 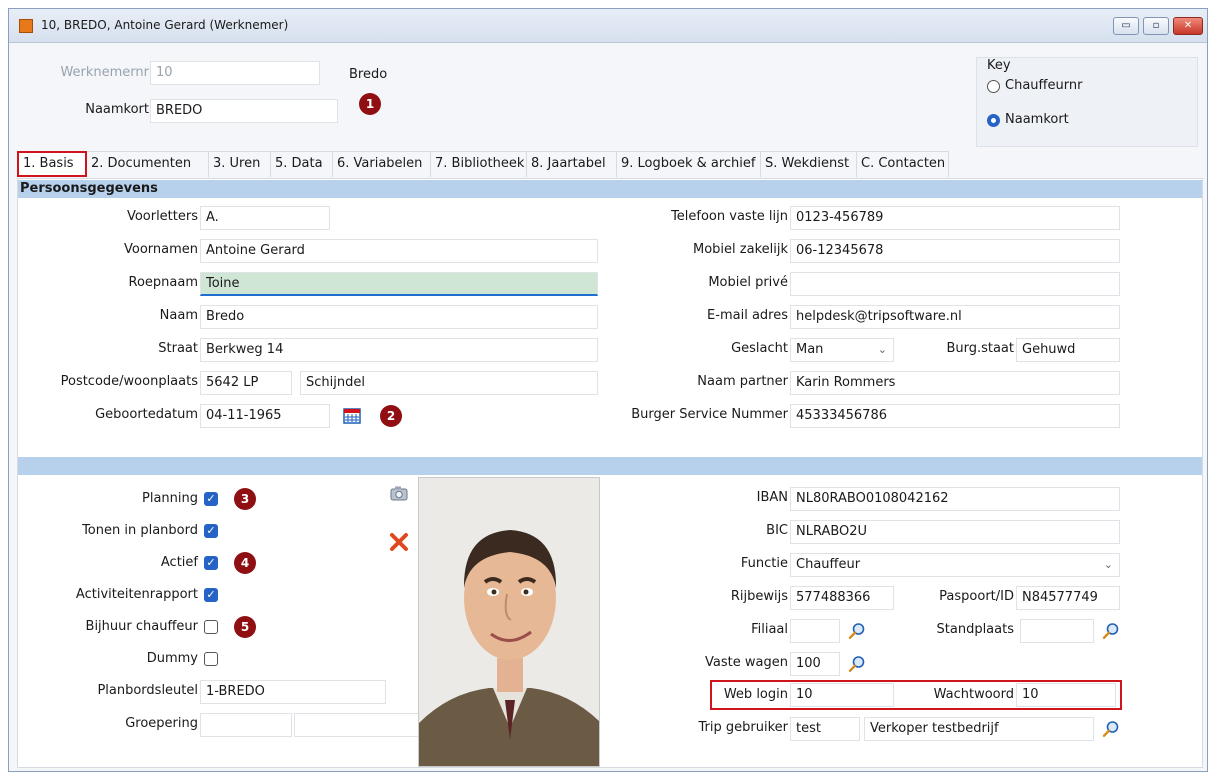 I want to click on burgstaat-label: Burg.staat, so click(x=980, y=348).